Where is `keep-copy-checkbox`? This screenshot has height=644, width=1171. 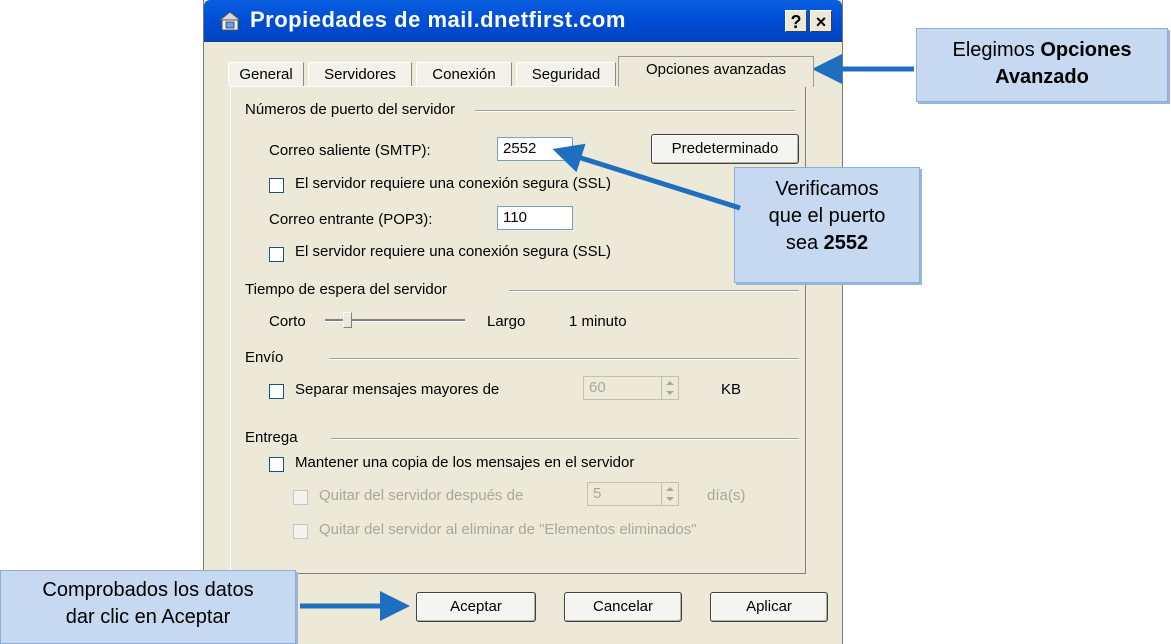
keep-copy-checkbox is located at coordinates (276, 464).